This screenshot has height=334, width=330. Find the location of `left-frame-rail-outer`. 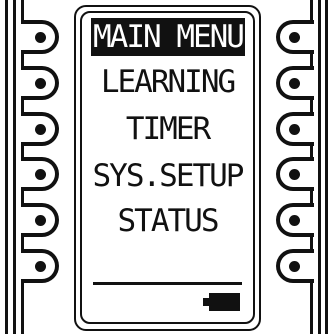

left-frame-rail-outer is located at coordinates (6, 167).